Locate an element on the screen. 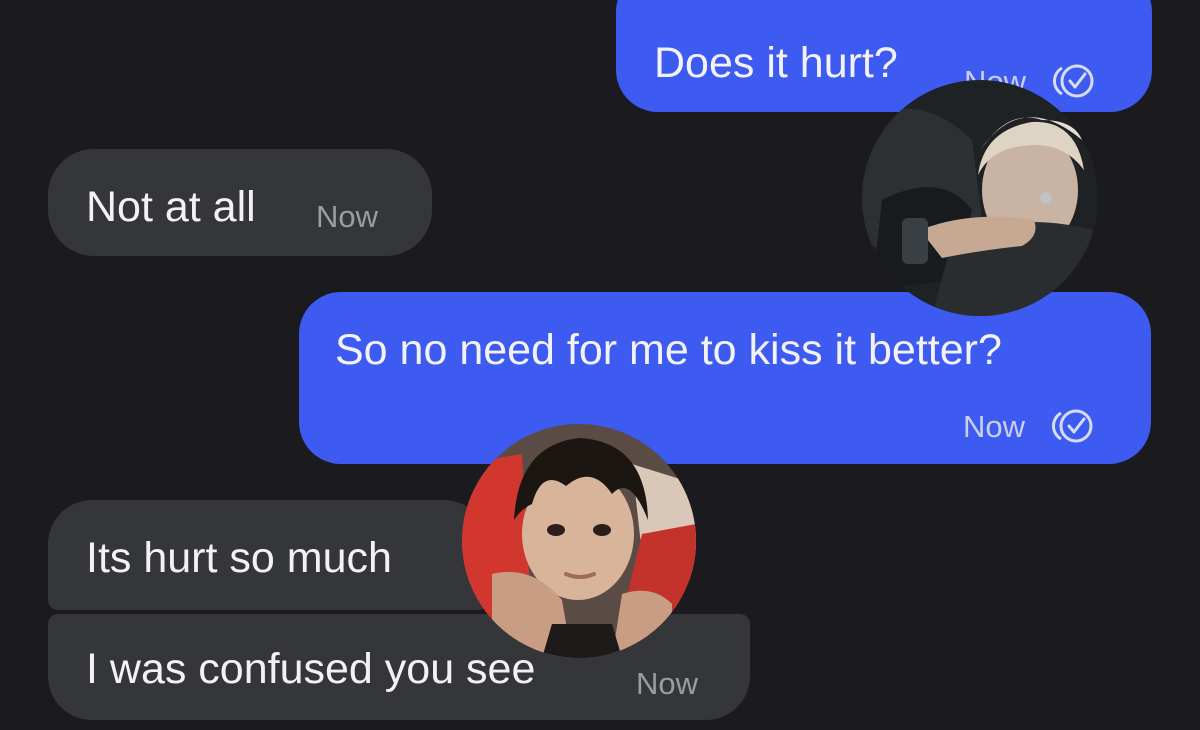 The image size is (1200, 730). avatar-blonde-person is located at coordinates (980, 198).